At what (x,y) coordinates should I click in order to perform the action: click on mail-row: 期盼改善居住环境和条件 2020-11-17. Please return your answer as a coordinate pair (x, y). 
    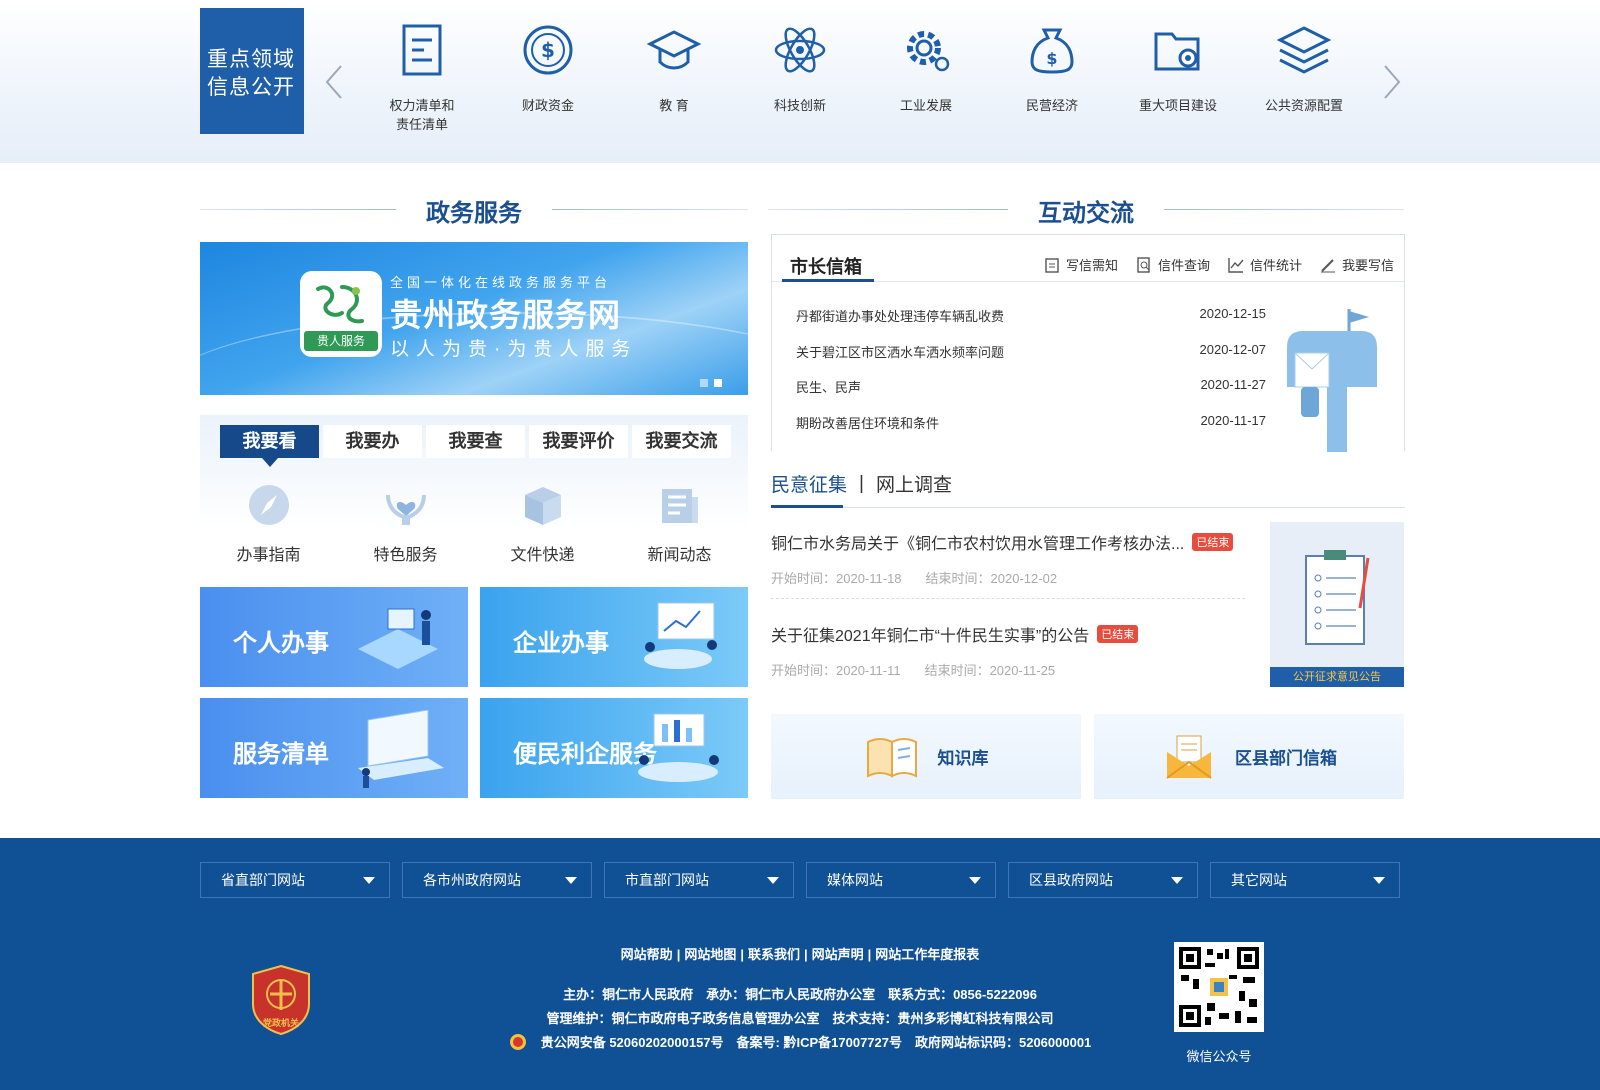
    Looking at the image, I should click on (1031, 422).